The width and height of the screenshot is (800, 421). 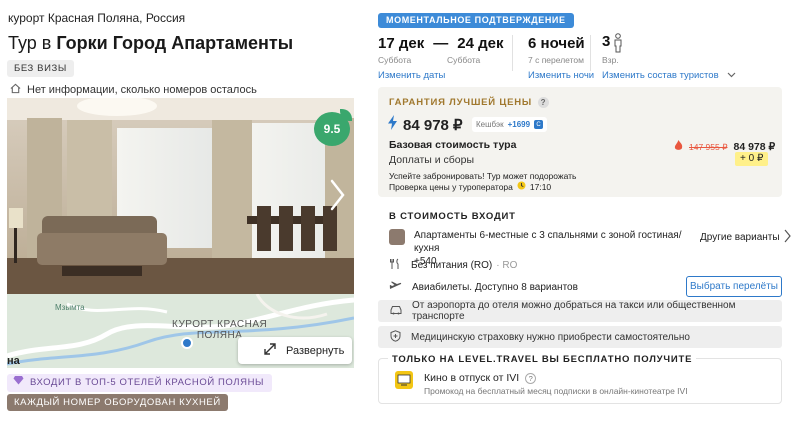 I want to click on expand-map-button: Развернуть, so click(x=295, y=350).